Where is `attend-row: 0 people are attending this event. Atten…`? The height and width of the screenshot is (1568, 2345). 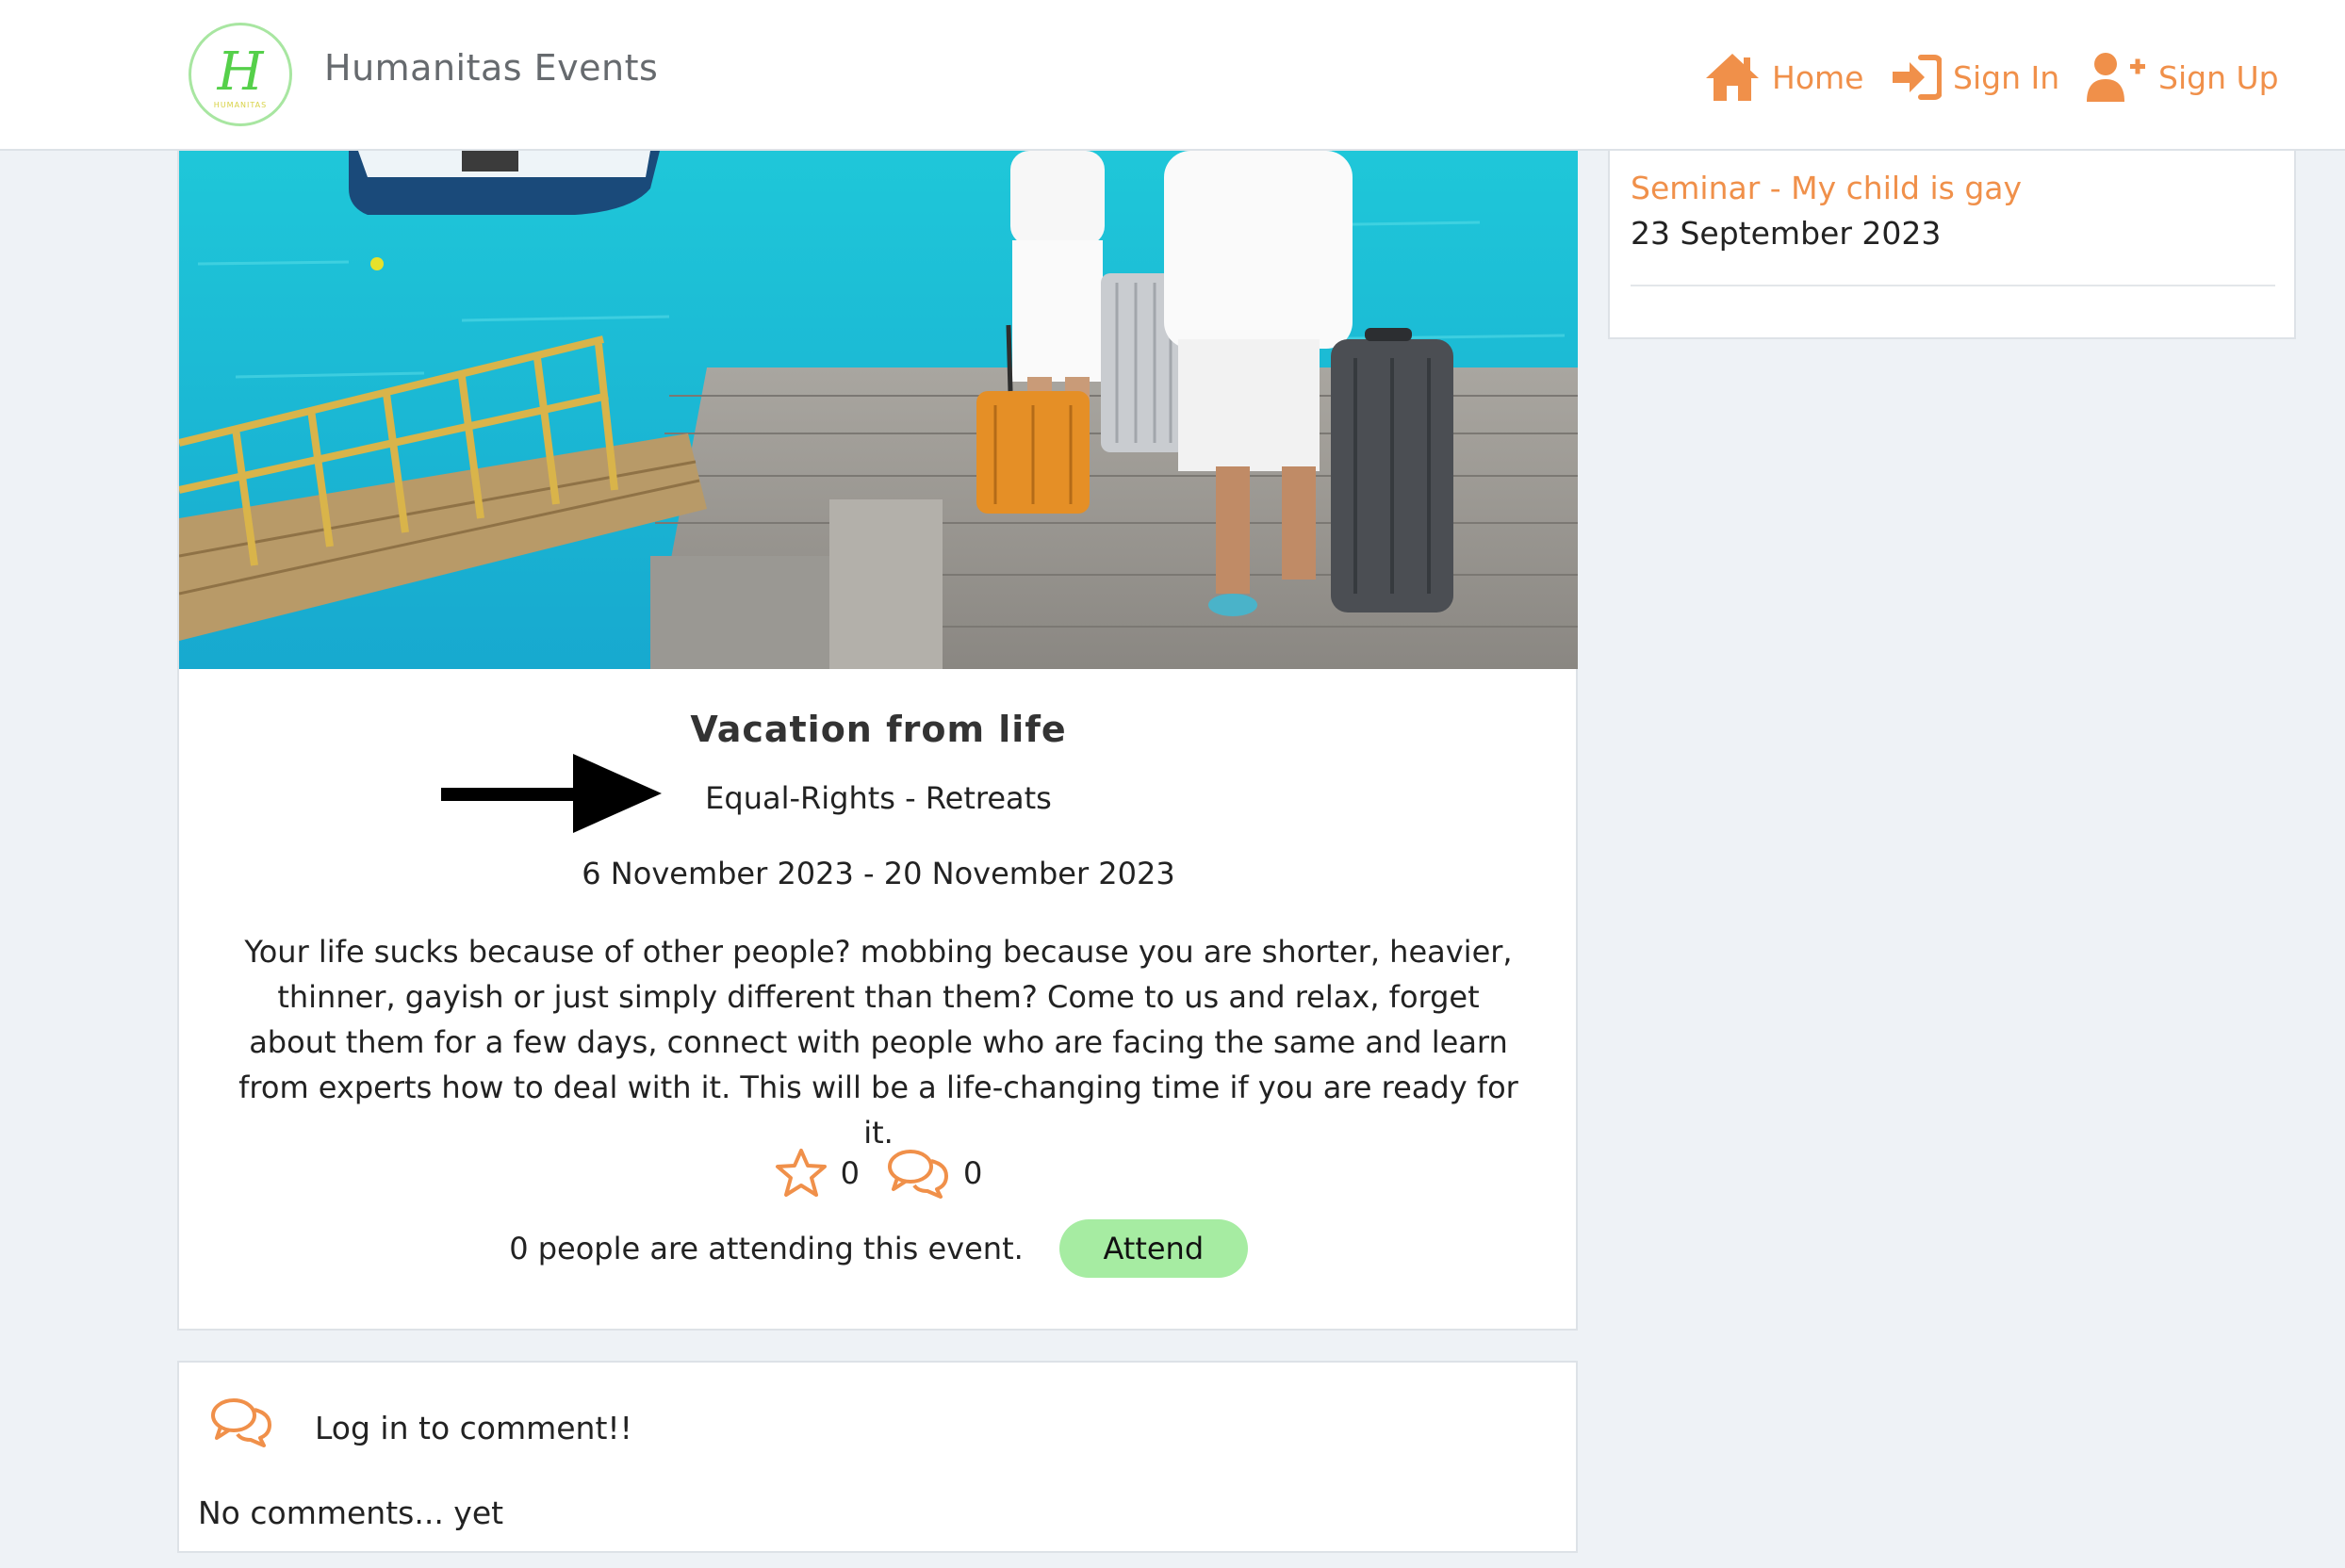
attend-row: 0 people are attending this event. Atten… is located at coordinates (878, 1248).